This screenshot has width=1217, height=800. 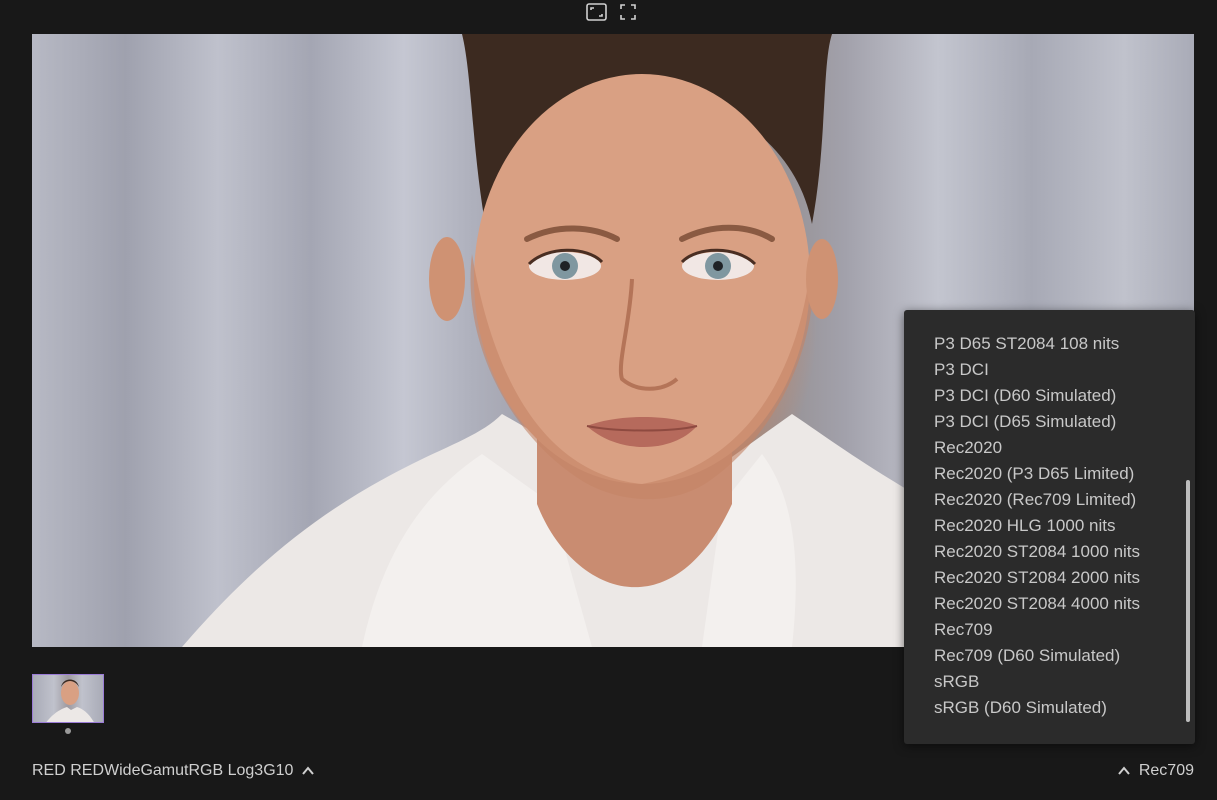 I want to click on thumbnail-indicator-dot, so click(x=68, y=731).